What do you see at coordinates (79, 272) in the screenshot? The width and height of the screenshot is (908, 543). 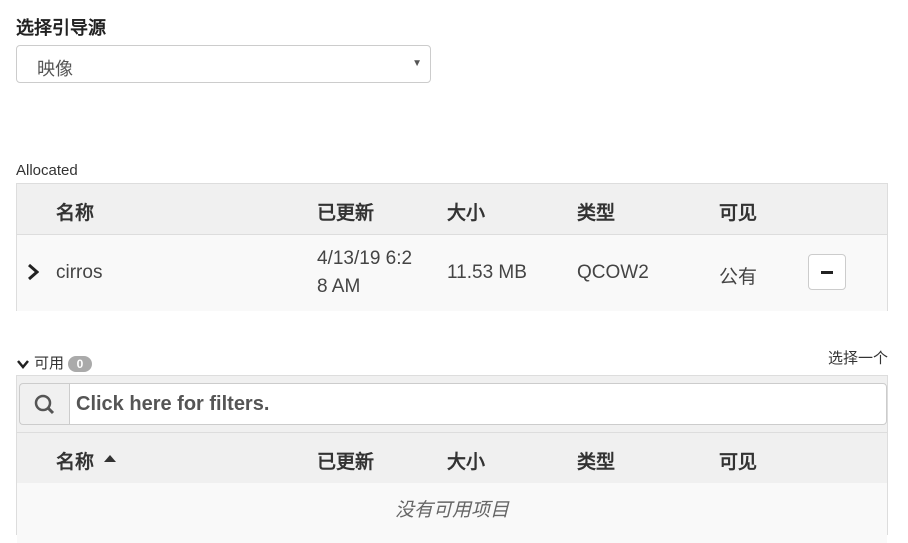 I see `row-name: cirros` at bounding box center [79, 272].